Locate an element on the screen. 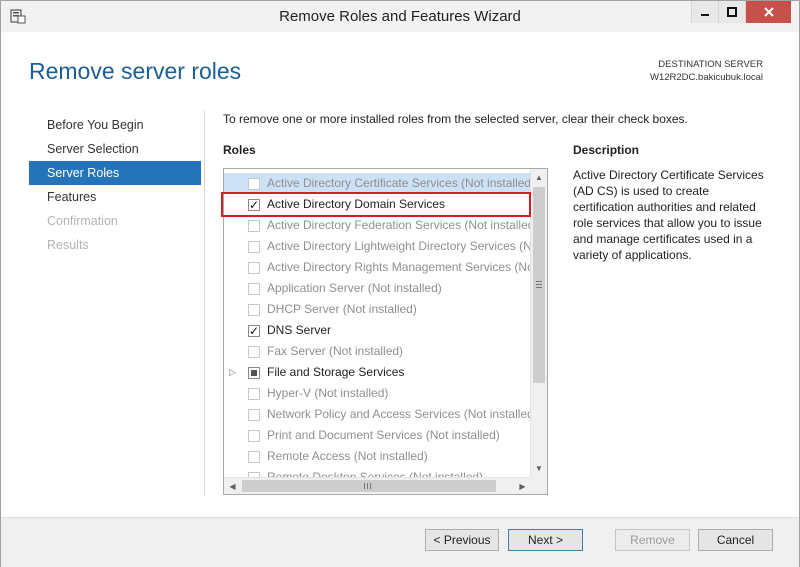 The width and height of the screenshot is (800, 567). nav-divider is located at coordinates (204, 303).